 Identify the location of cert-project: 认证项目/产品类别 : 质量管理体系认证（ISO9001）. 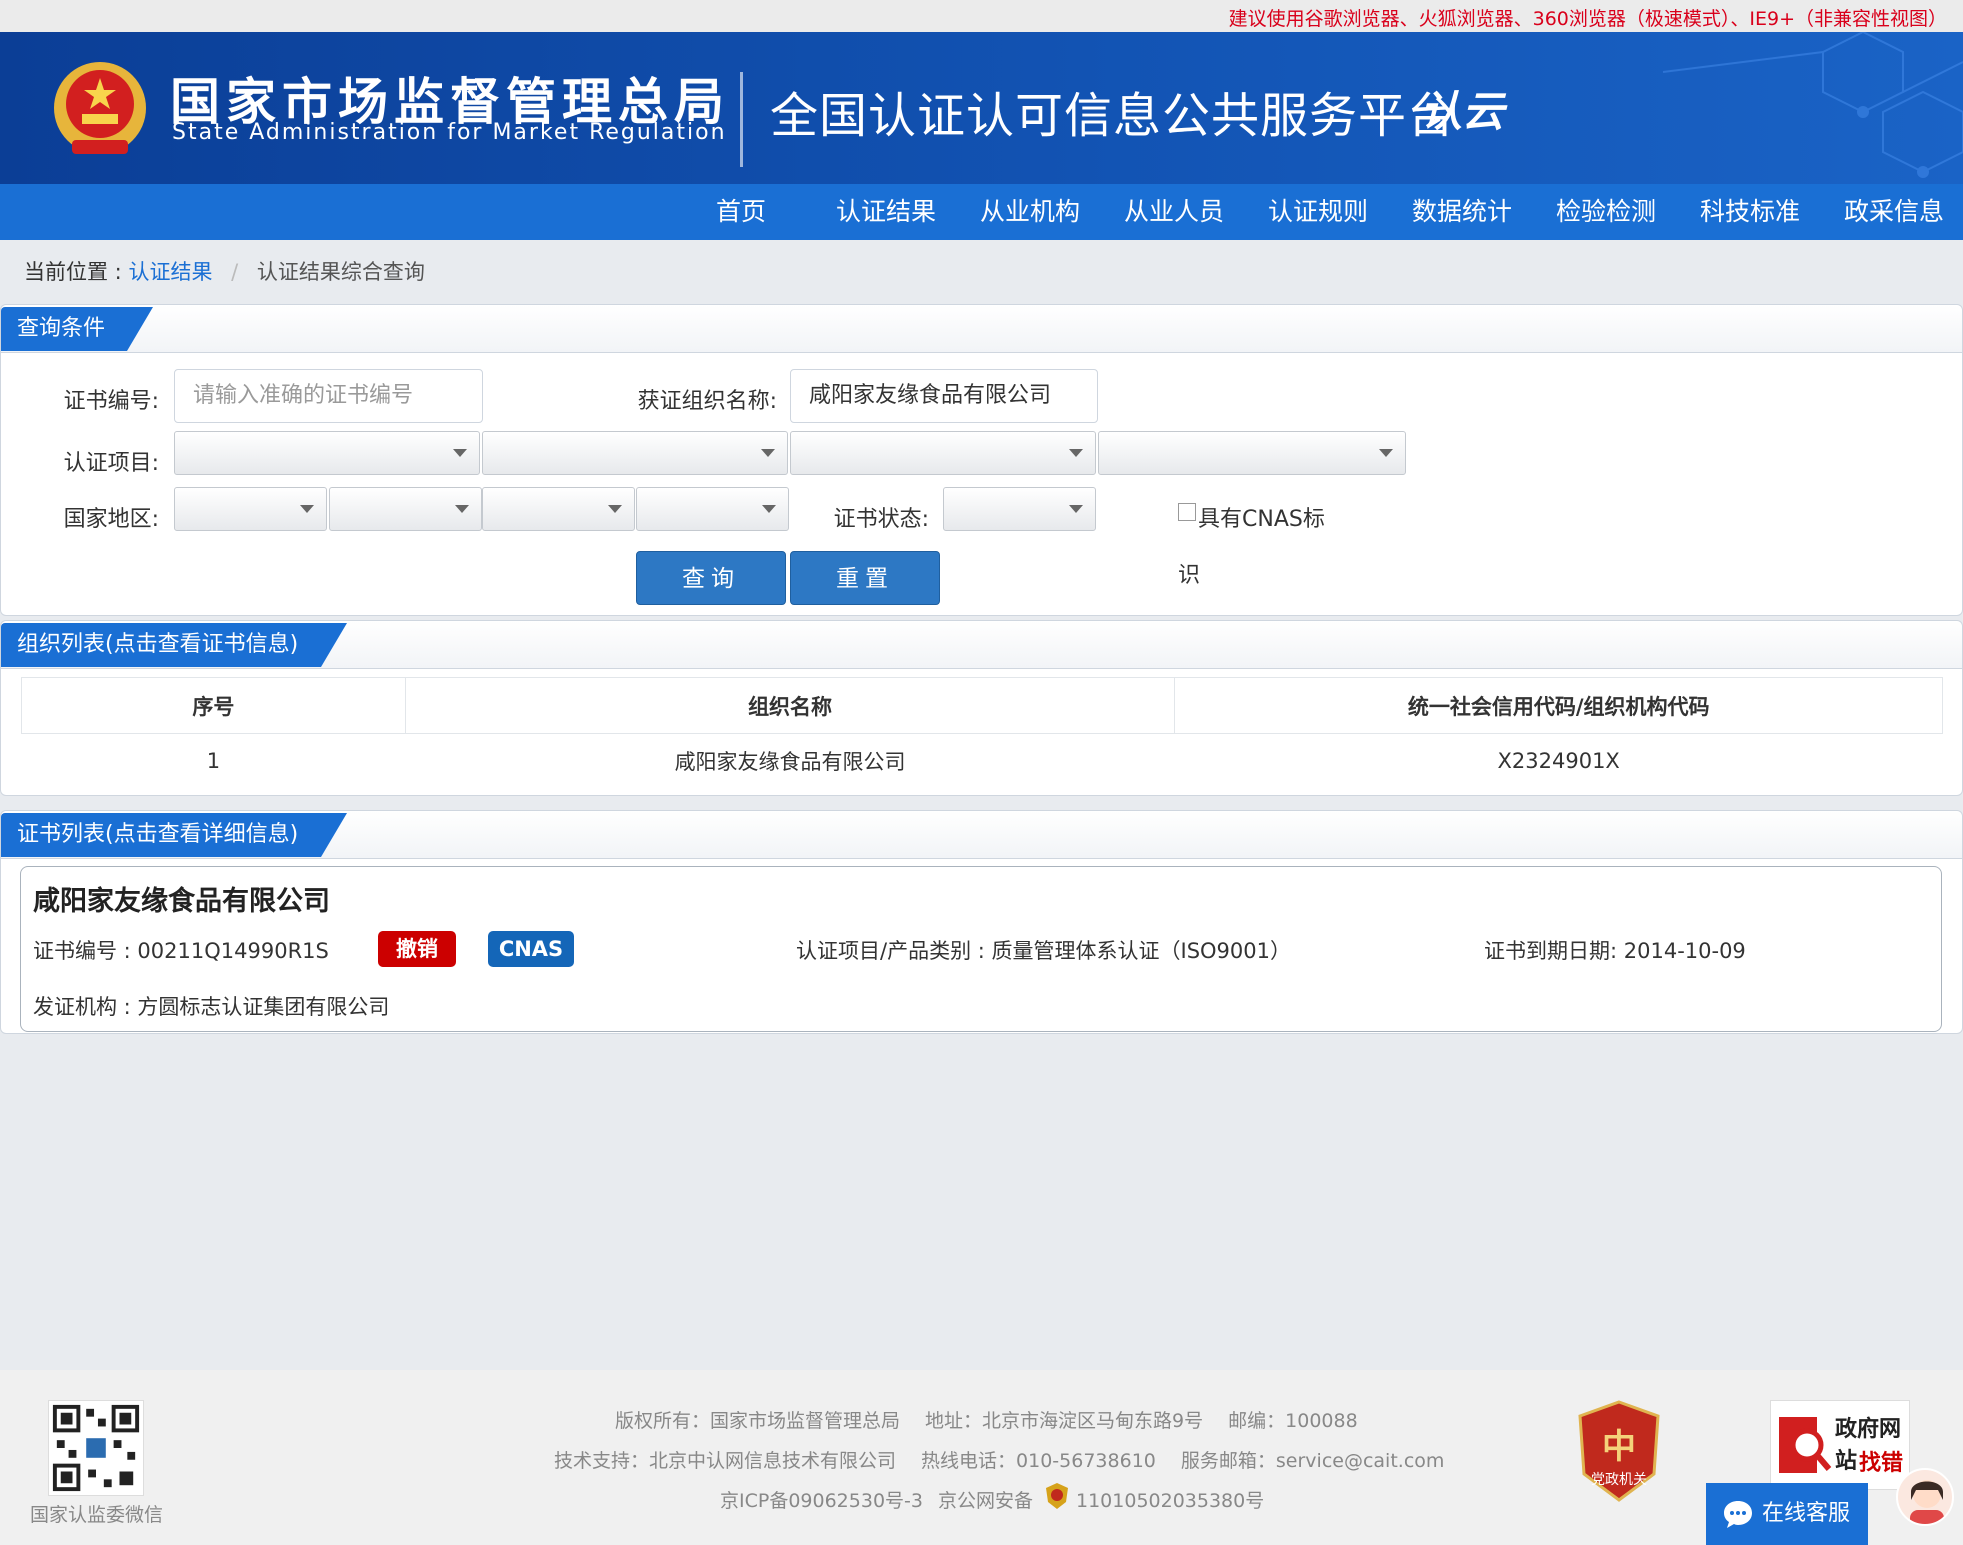
(1043, 951).